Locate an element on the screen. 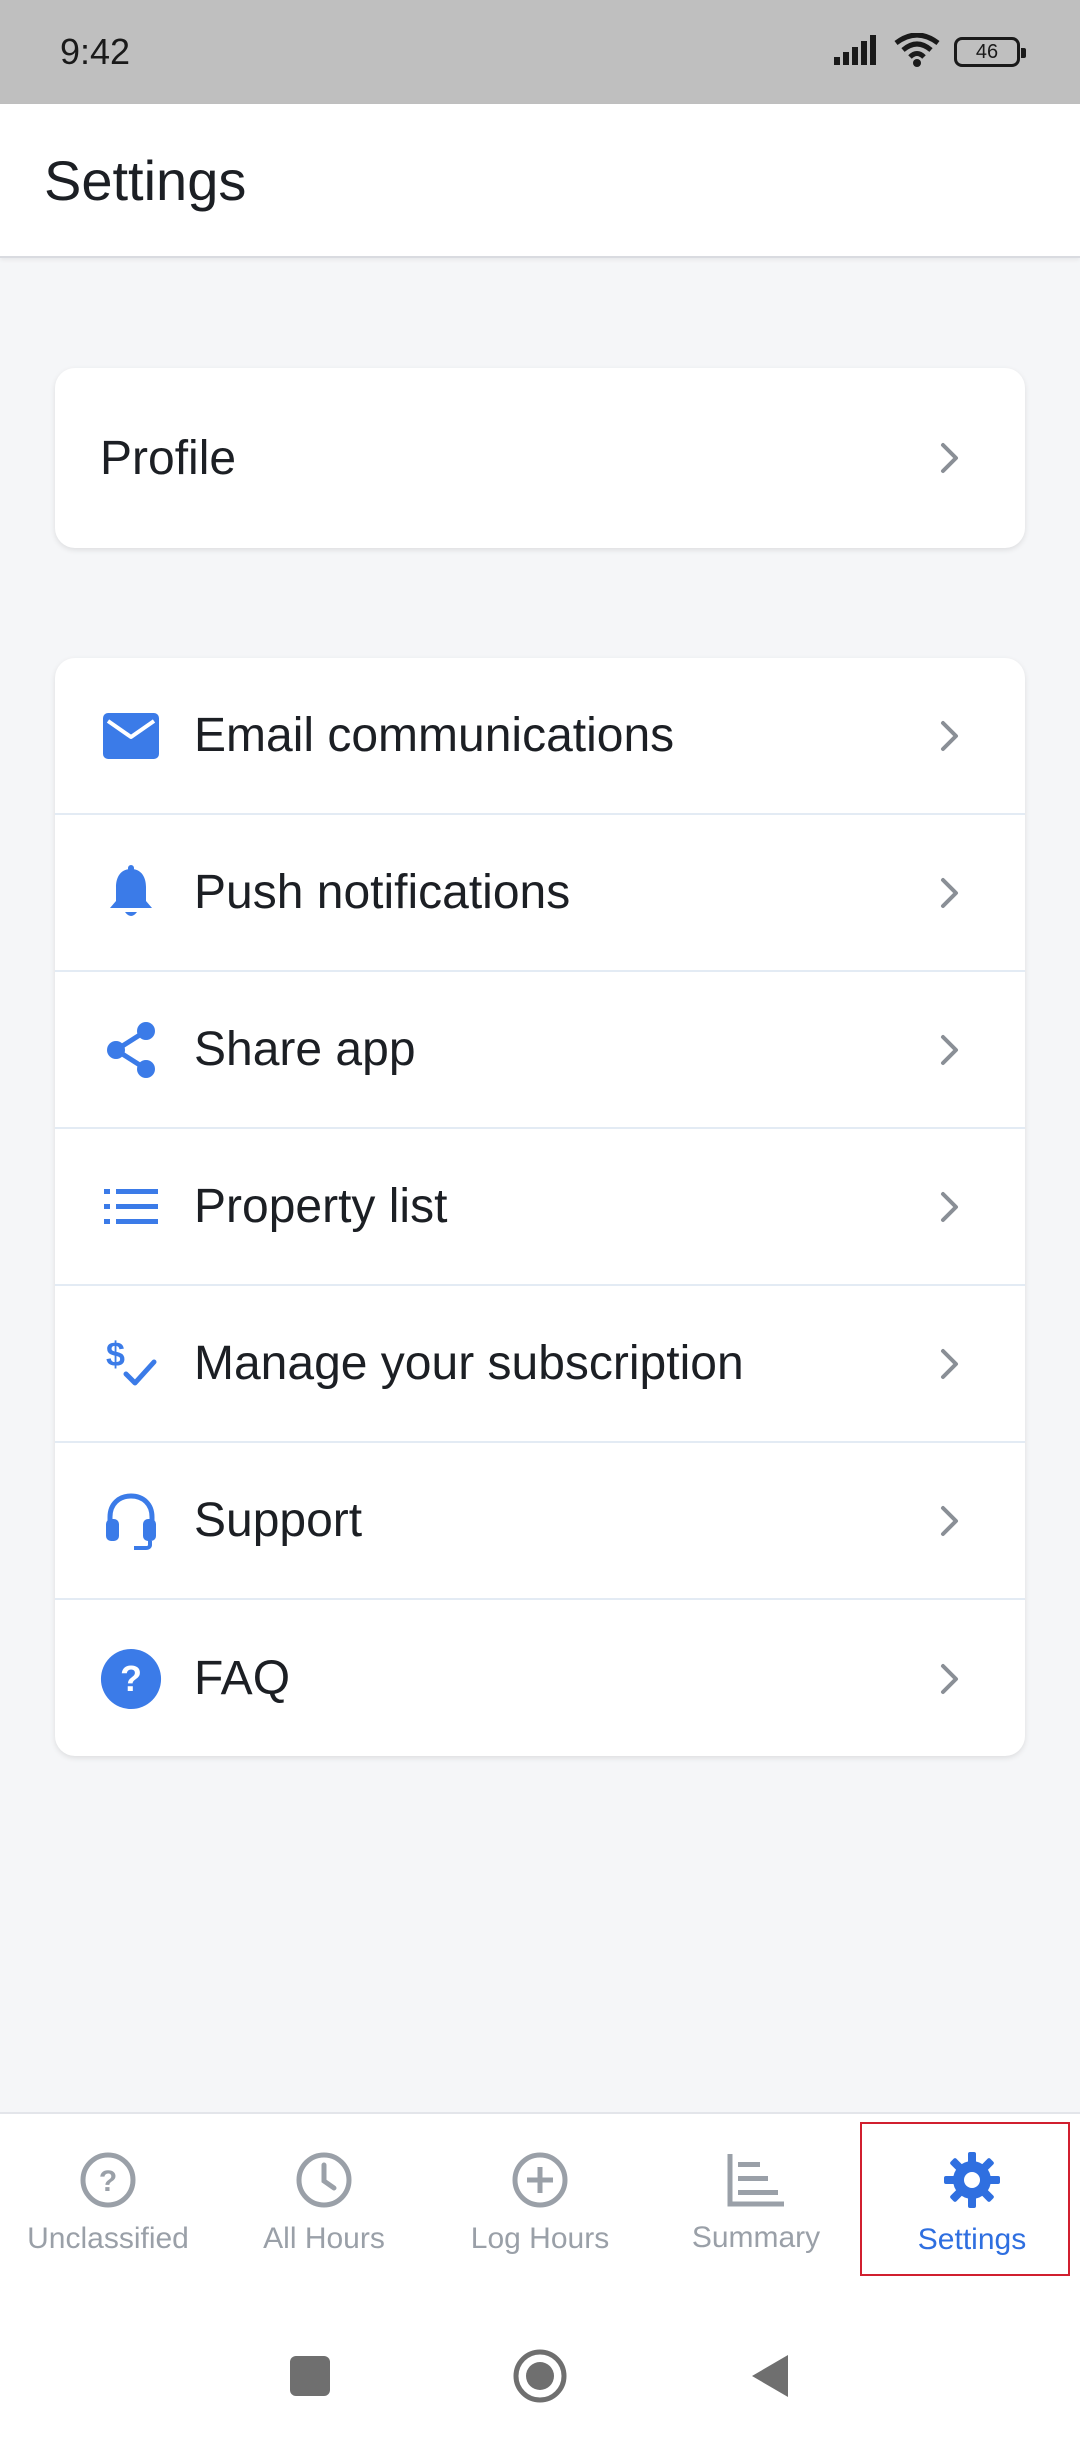 This screenshot has height=2460, width=1080. menu-item-label: FAQ is located at coordinates (242, 1678).